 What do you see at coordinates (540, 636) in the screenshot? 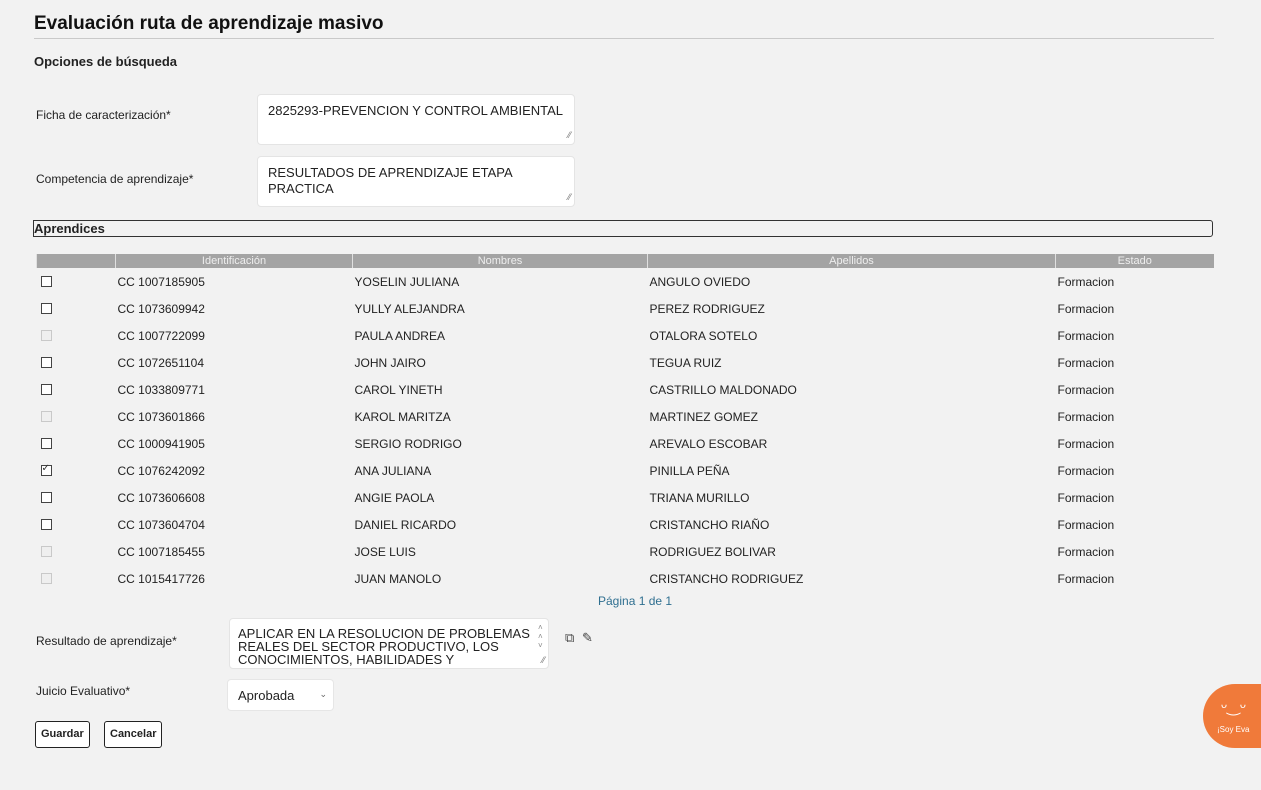
I see `resultado-scrollbar: ˄ ˄ ˅` at bounding box center [540, 636].